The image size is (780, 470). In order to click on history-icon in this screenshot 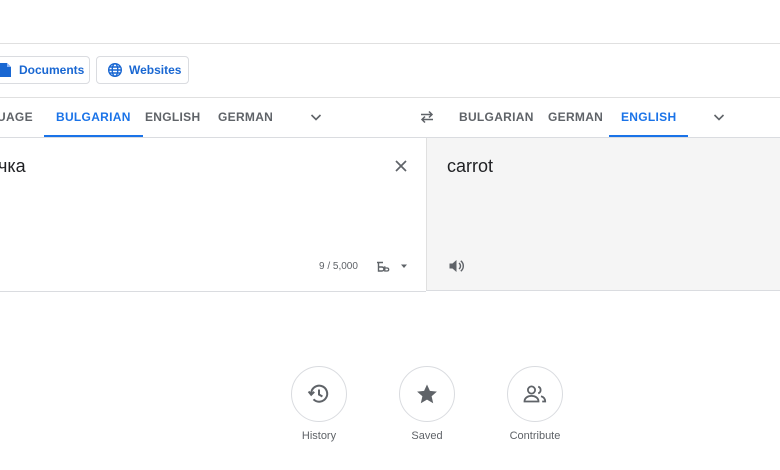, I will do `click(318, 393)`.